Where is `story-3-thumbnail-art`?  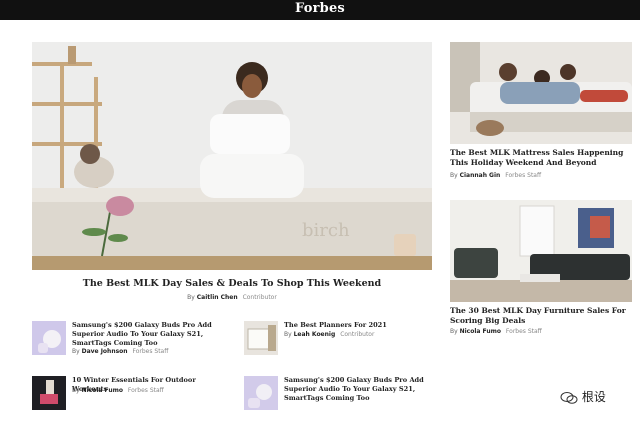
story-3-thumbnail-art is located at coordinates (49, 393).